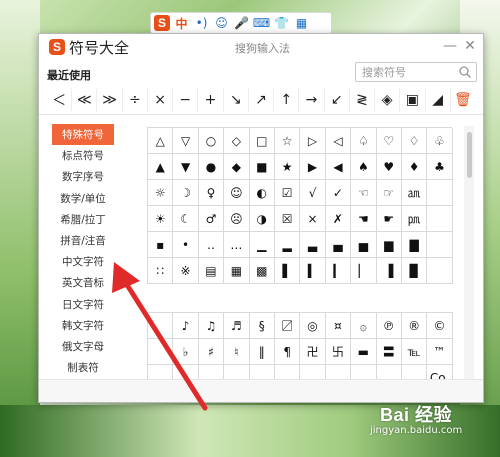 This screenshot has height=457, width=500. What do you see at coordinates (262, 326) in the screenshot?
I see `symbol-cell: §` at bounding box center [262, 326].